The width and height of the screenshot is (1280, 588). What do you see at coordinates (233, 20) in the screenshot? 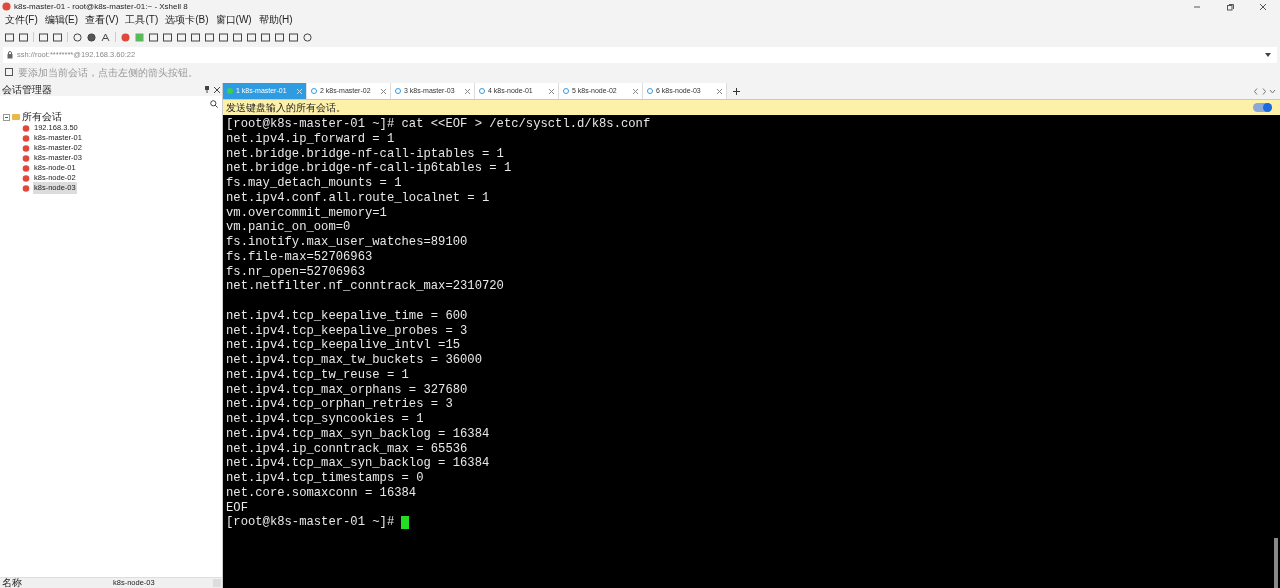
I see `menu-item: 窗口(W)` at bounding box center [233, 20].